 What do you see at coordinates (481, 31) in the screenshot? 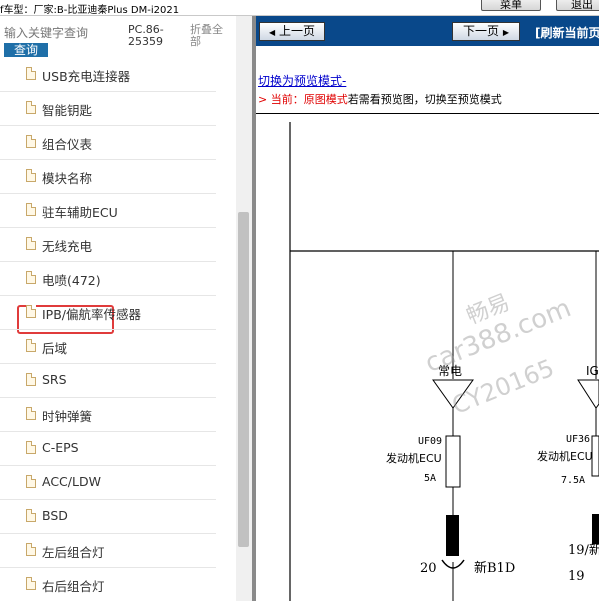
I see `next-page-label: 下一页` at bounding box center [481, 31].